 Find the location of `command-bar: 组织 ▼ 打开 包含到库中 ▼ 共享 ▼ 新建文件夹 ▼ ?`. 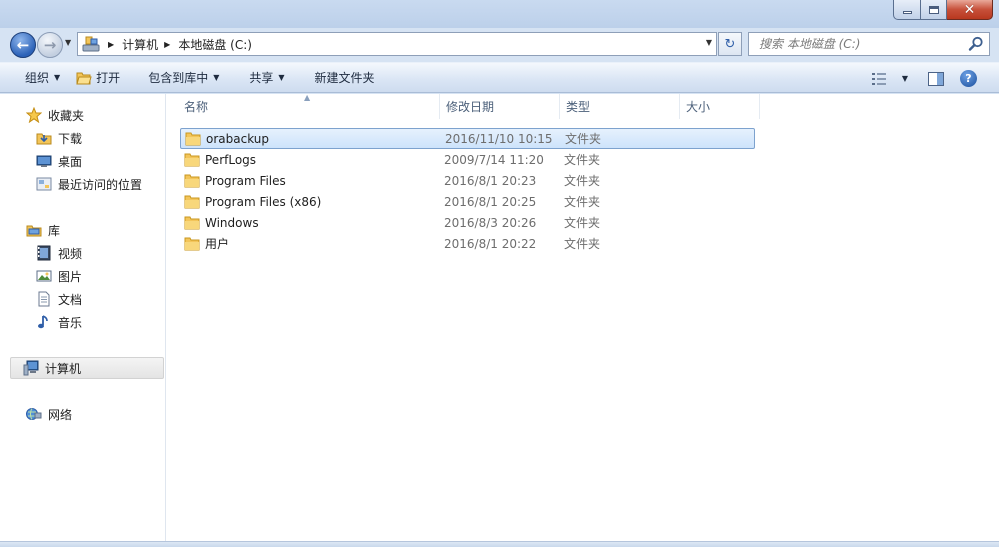

command-bar: 组织 ▼ 打开 包含到库中 ▼ 共享 ▼ 新建文件夹 ▼ ? is located at coordinates (499, 77).